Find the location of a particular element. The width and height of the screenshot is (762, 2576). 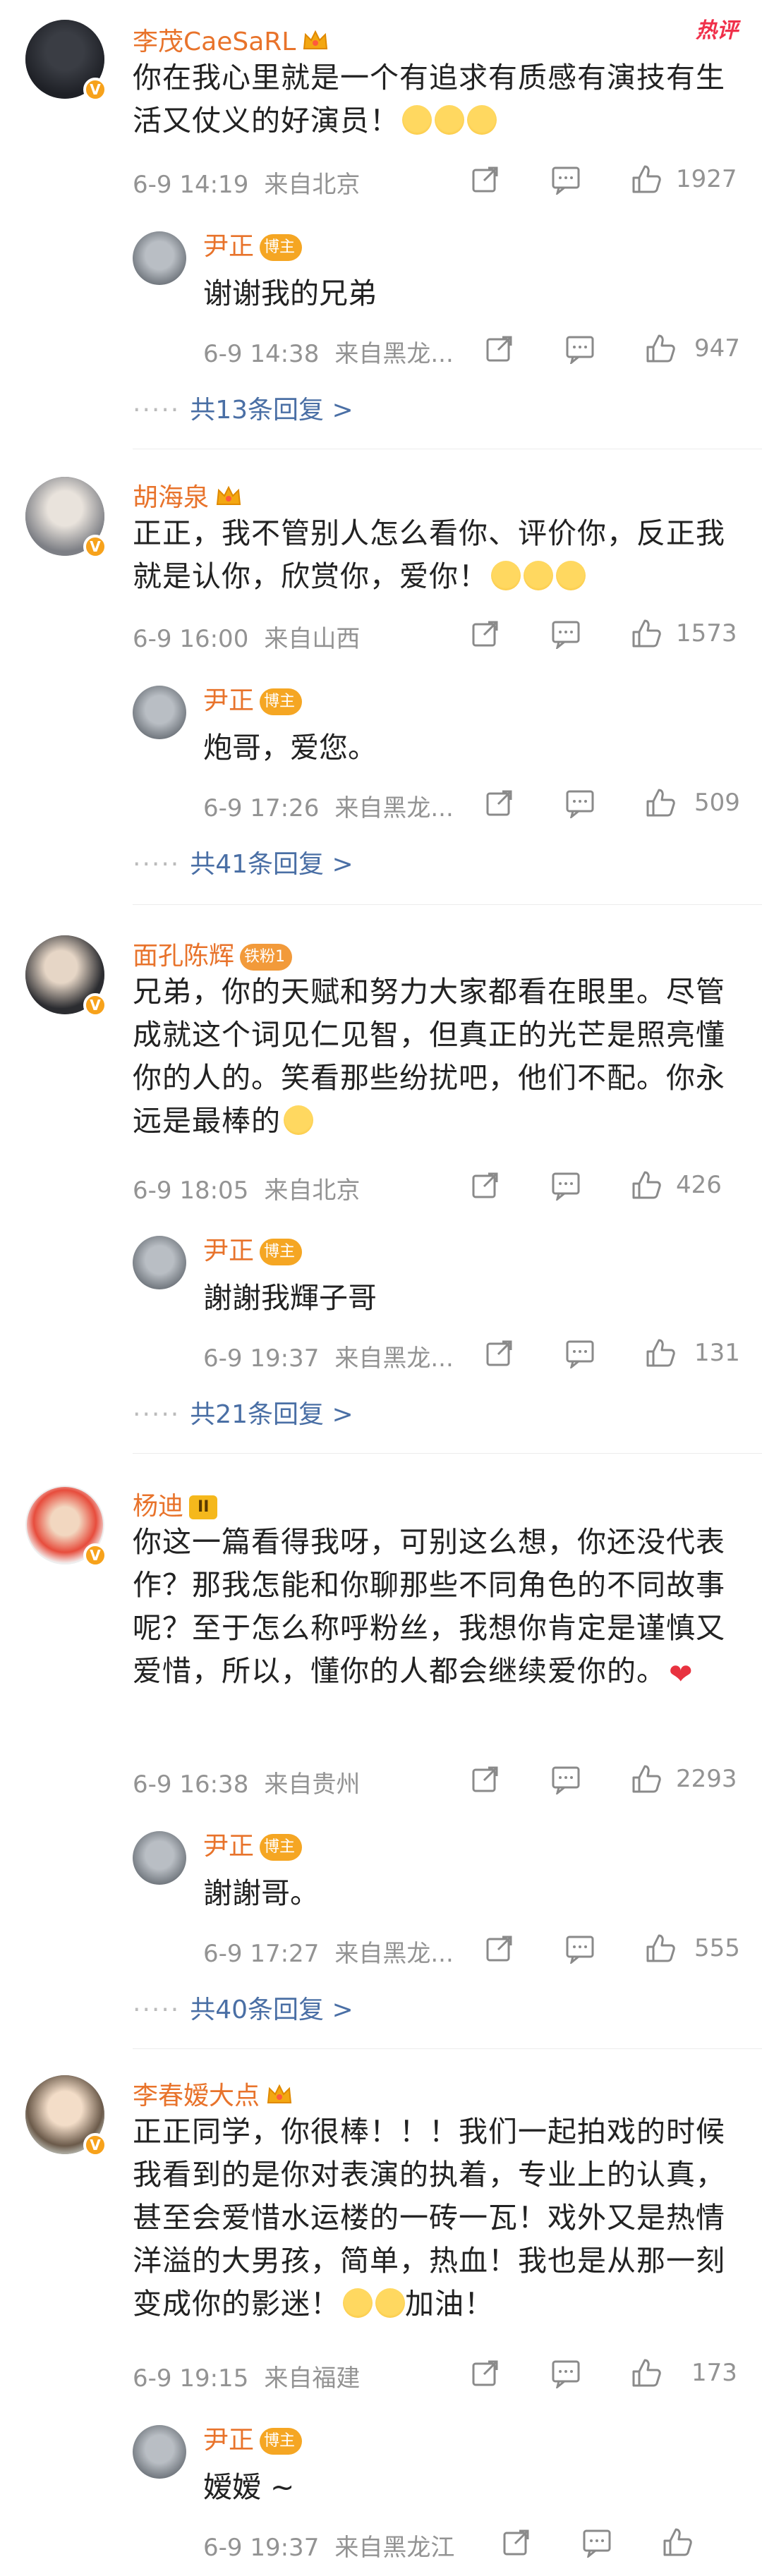

like-count: 555 is located at coordinates (717, 1948).